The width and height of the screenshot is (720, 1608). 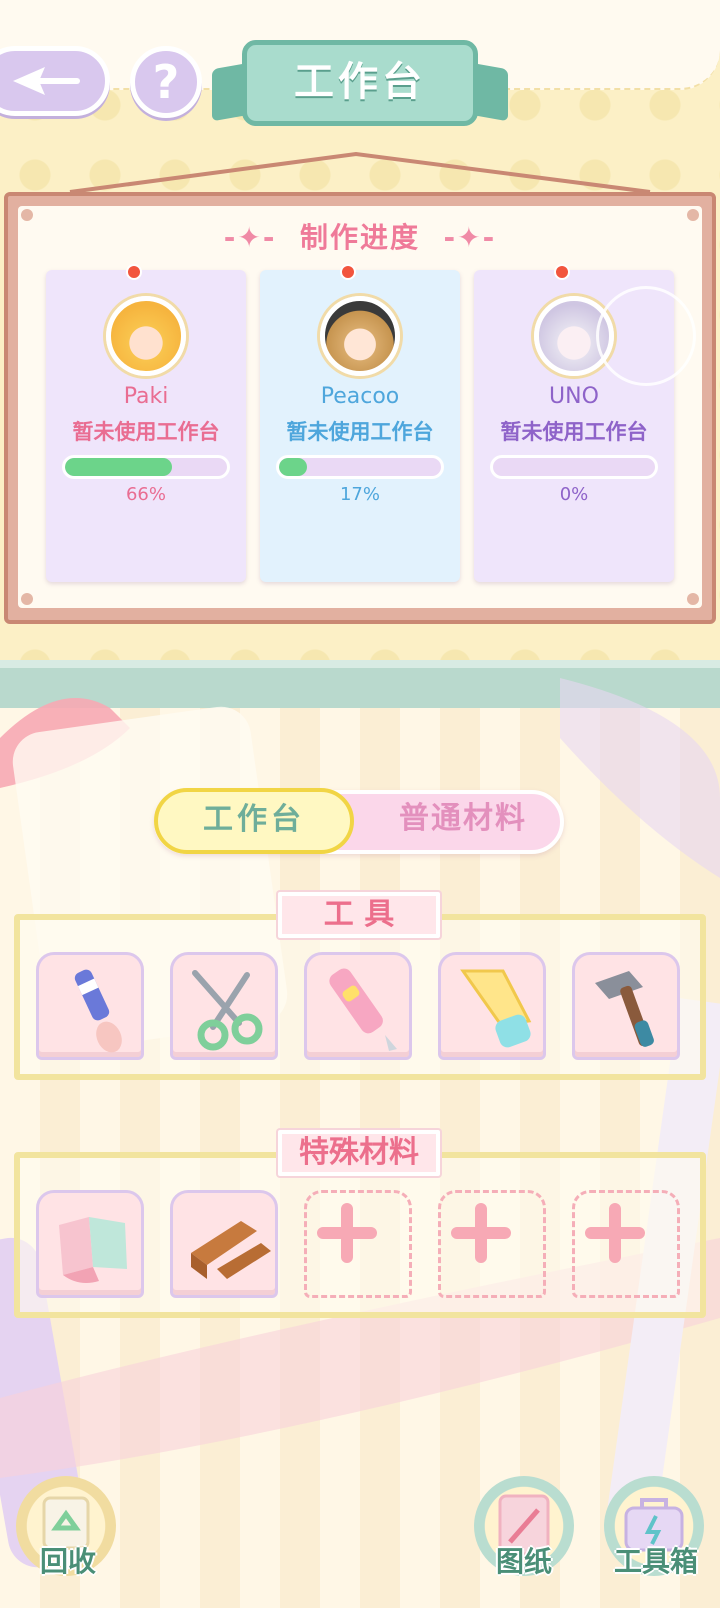 What do you see at coordinates (360, 83) in the screenshot?
I see `page-title: 工作台` at bounding box center [360, 83].